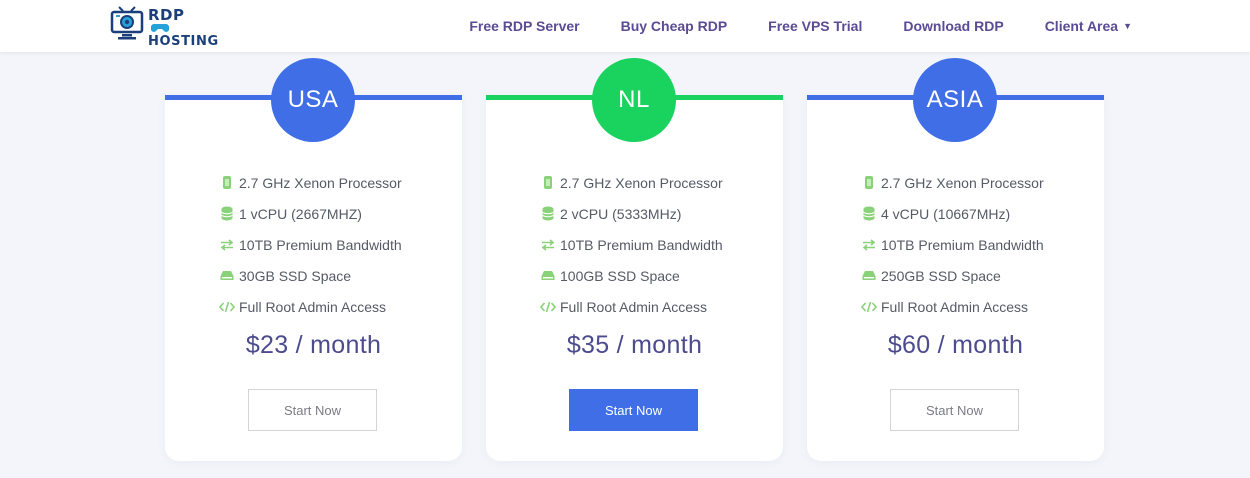 This screenshot has height=478, width=1250. I want to click on region-badge: NL, so click(634, 100).